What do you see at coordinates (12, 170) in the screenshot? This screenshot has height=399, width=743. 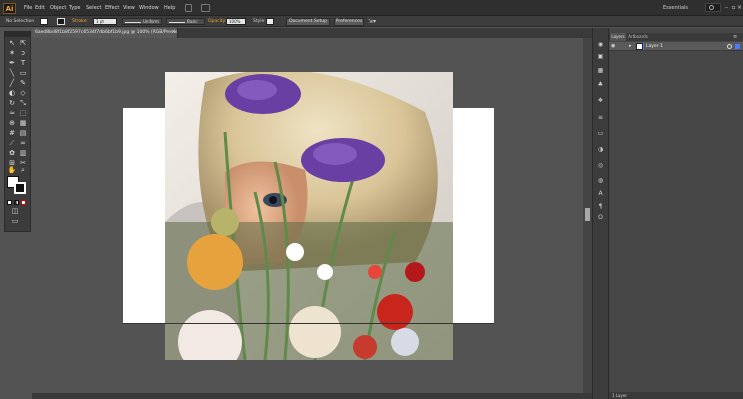 I see `hand-tool-icon: ✋` at bounding box center [12, 170].